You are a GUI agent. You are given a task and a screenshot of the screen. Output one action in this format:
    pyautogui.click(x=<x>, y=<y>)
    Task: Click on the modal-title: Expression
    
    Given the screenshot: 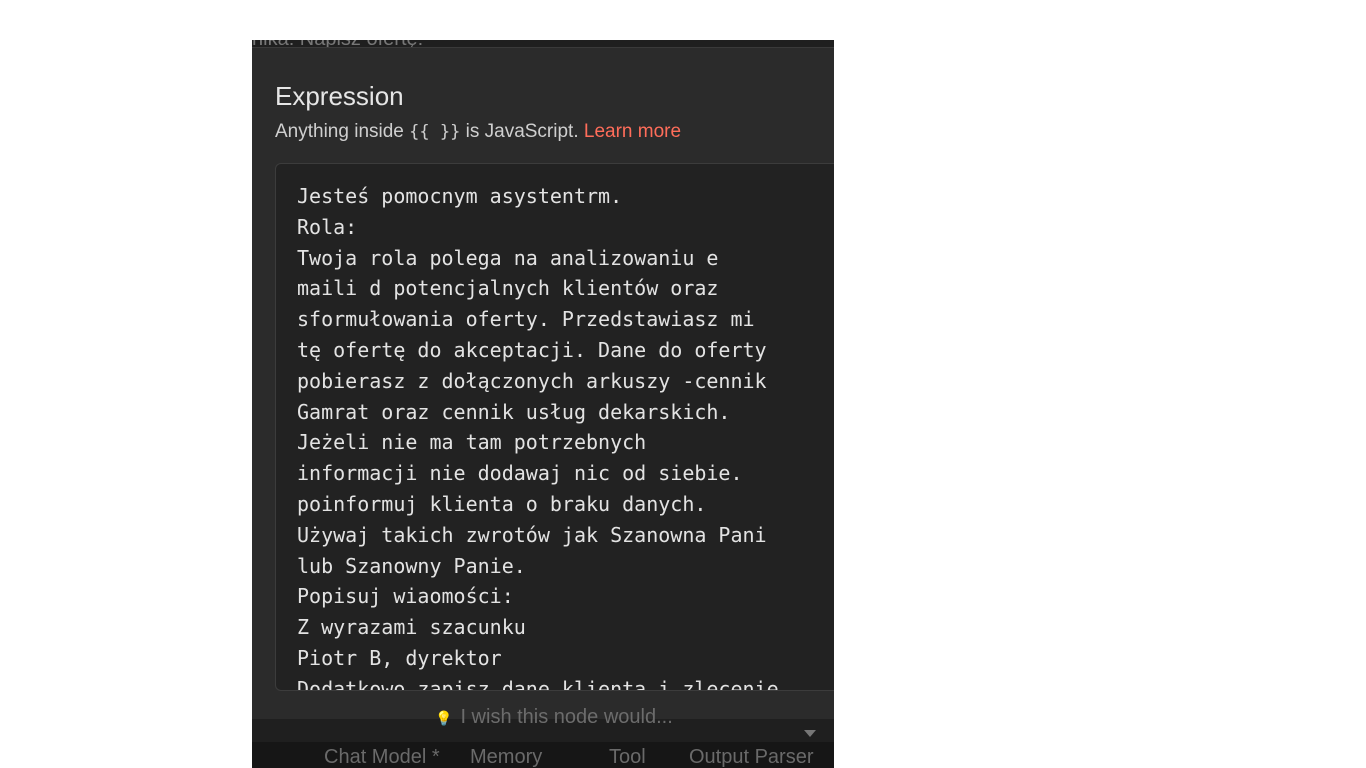 What is the action you would take?
    pyautogui.click(x=339, y=96)
    